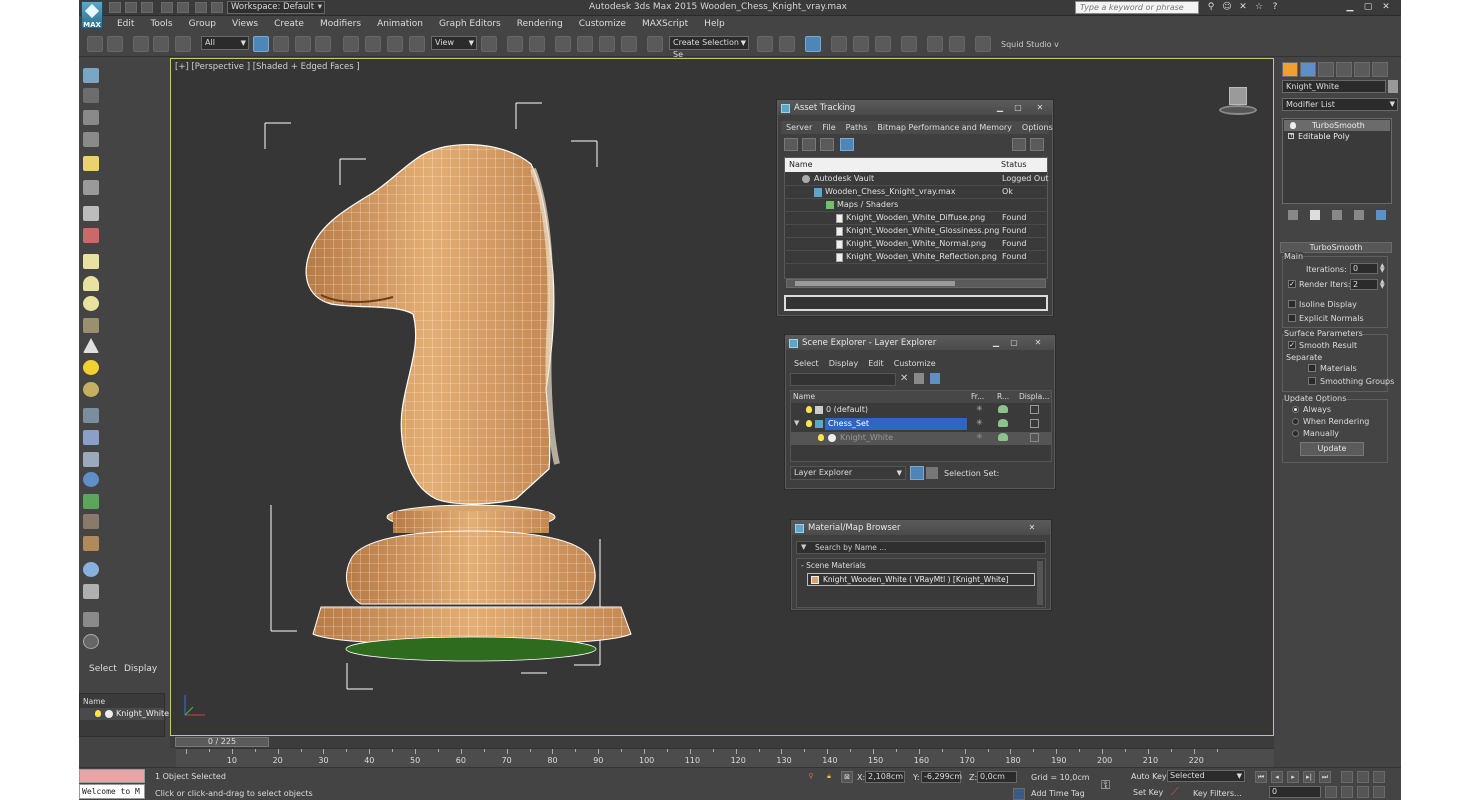 This screenshot has width=1480, height=800. What do you see at coordinates (276, 7) in the screenshot?
I see `workspace-dropdown: Workspace: Default ▾` at bounding box center [276, 7].